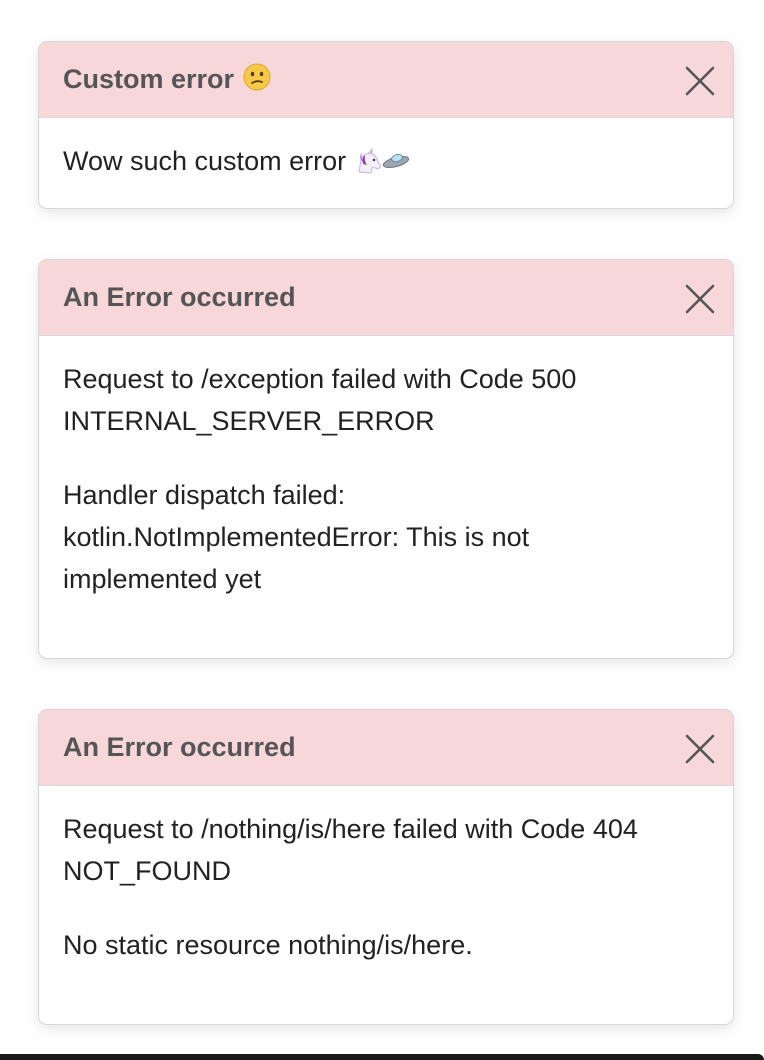 This screenshot has height=1060, width=764. I want to click on toast-custom-error: Custom error Wow such custom error, so click(386, 125).